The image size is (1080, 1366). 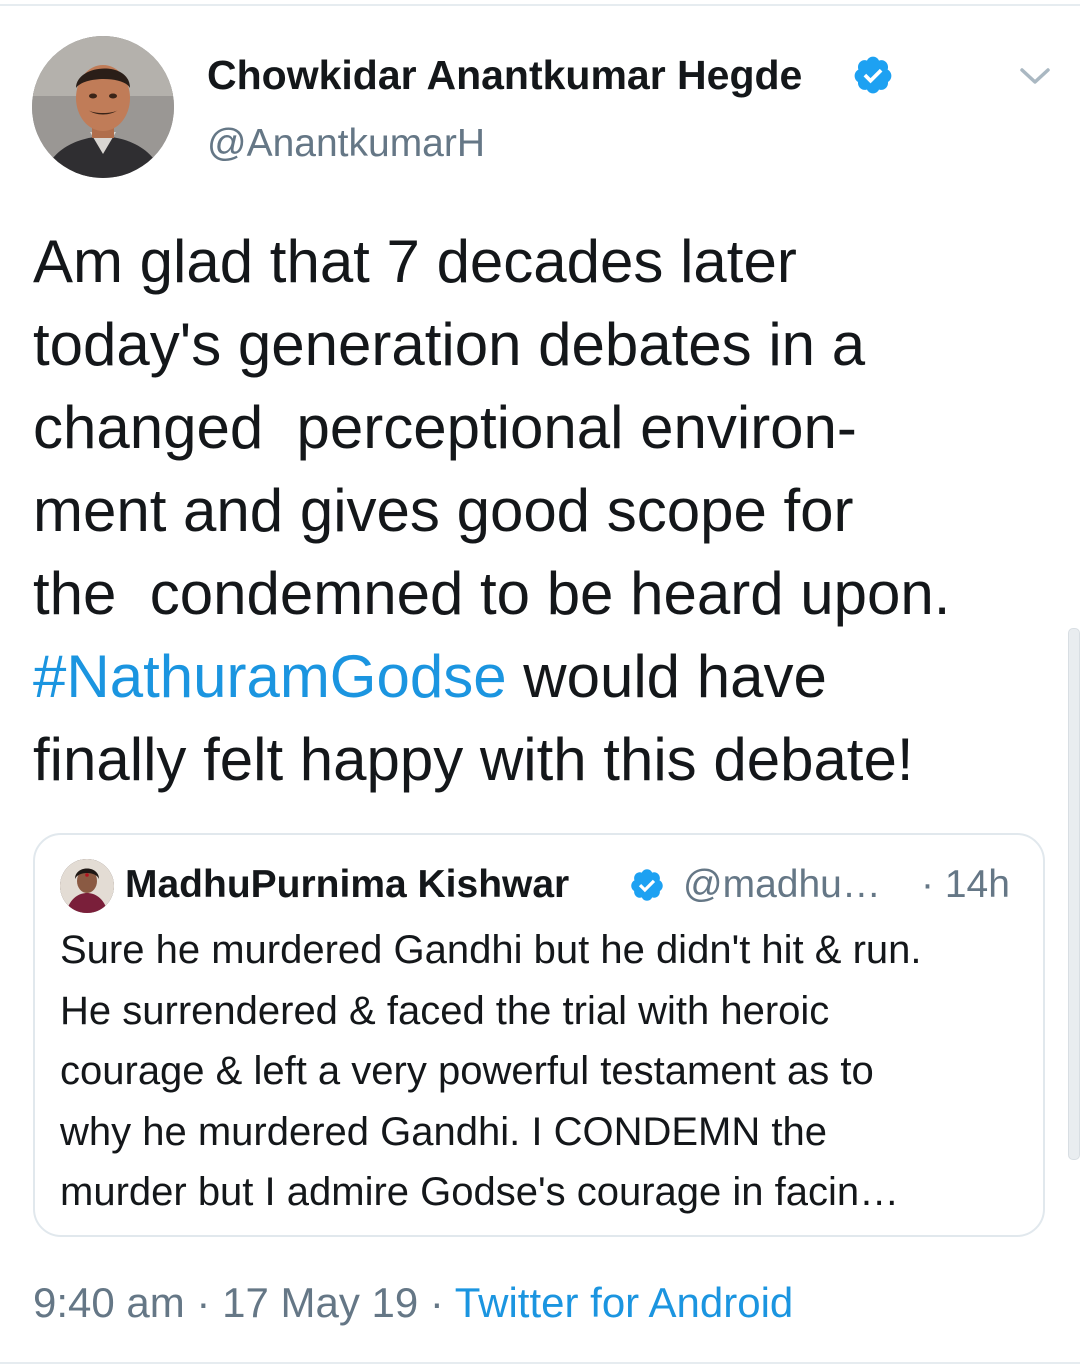 What do you see at coordinates (473, 759) in the screenshot?
I see `tweet-text-line: finally felt happy with this debate!` at bounding box center [473, 759].